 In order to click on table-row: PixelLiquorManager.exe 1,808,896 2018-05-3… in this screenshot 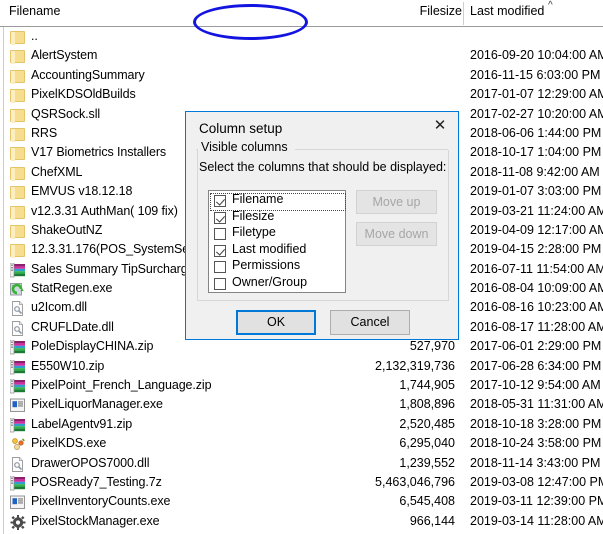, I will do `click(301, 405)`.